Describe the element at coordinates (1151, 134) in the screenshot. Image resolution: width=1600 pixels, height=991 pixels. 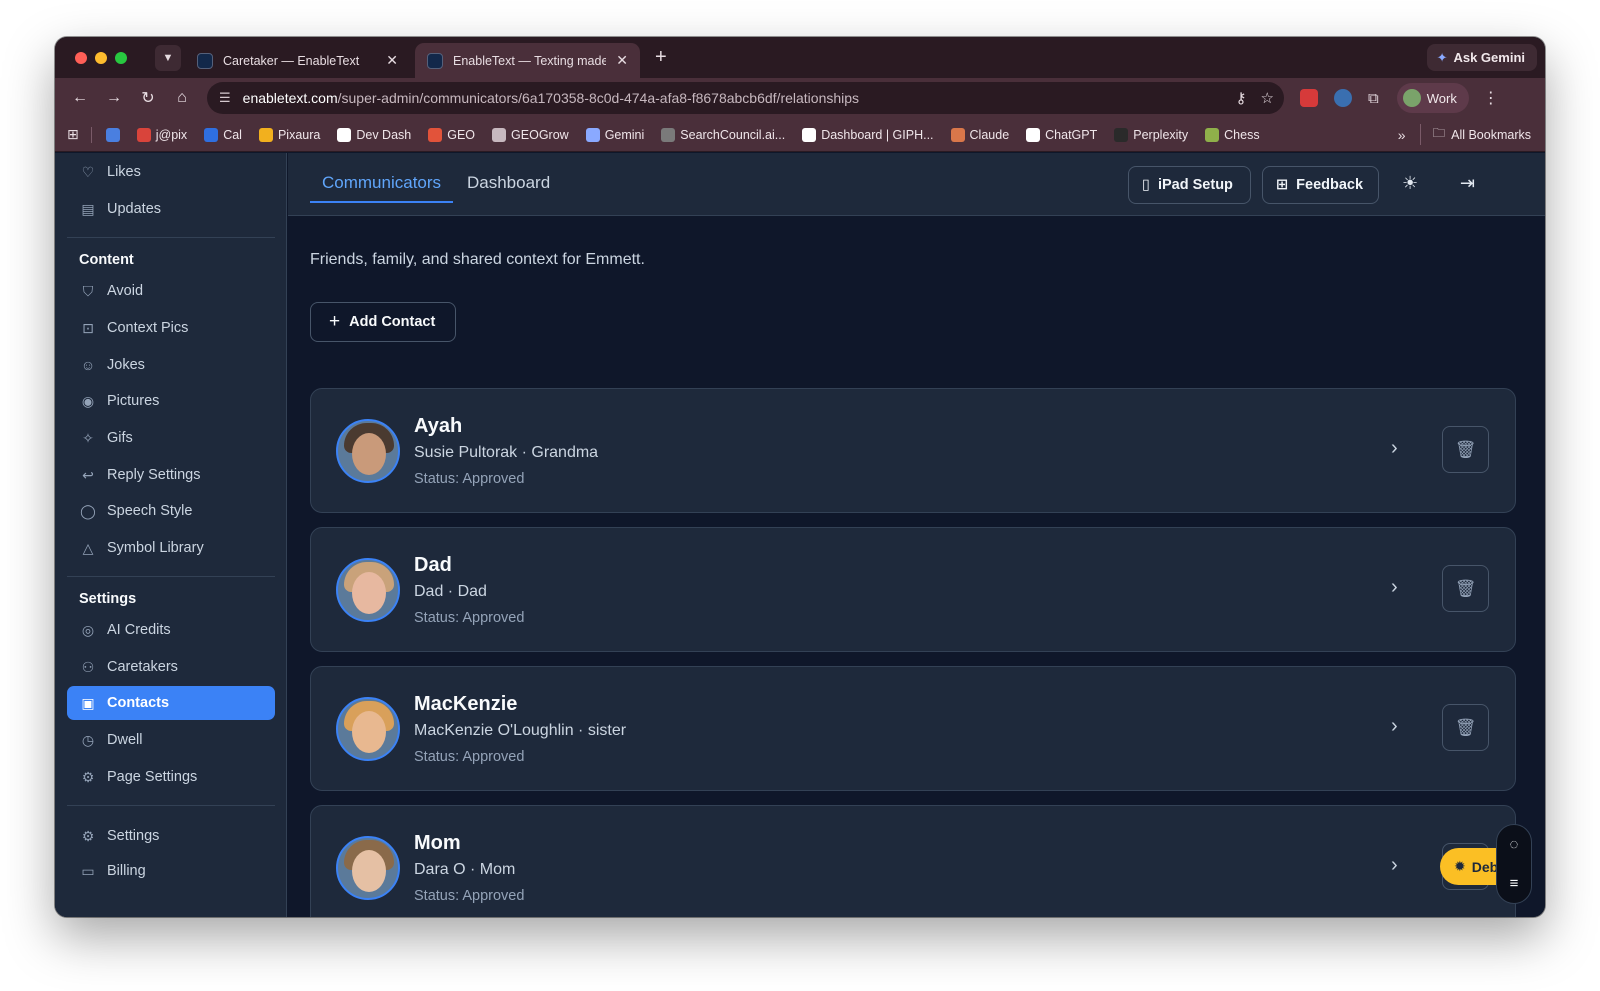
I see `bookmark-item: Perplexity` at that location.